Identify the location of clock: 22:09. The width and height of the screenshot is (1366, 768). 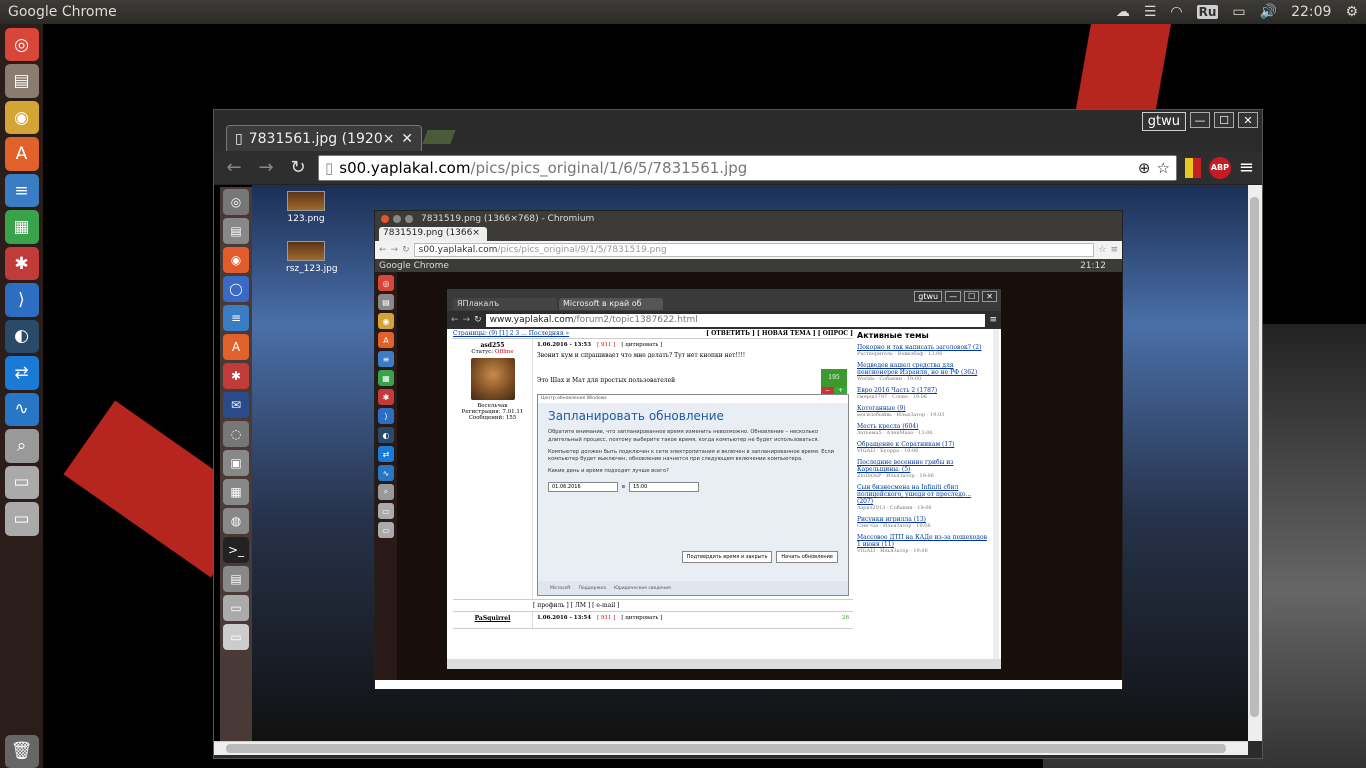
(1311, 12).